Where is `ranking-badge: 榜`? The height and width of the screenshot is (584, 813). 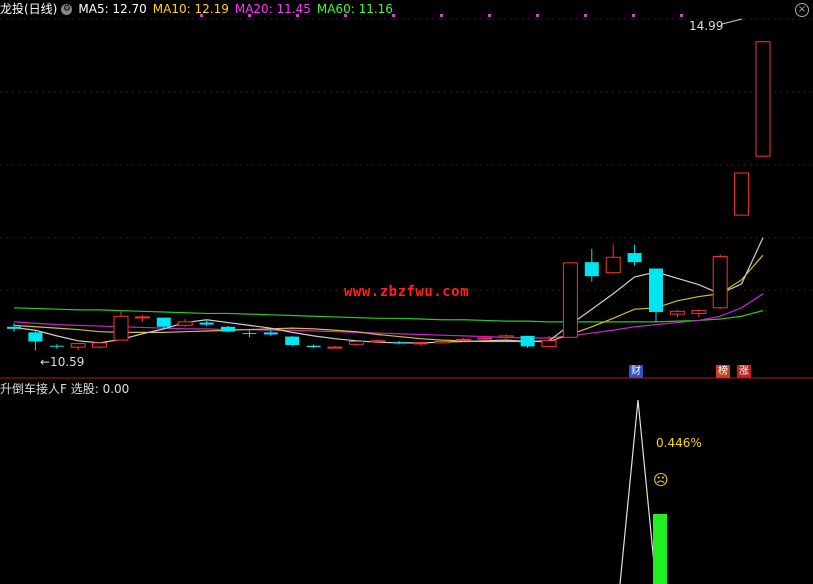
ranking-badge: 榜 is located at coordinates (723, 371).